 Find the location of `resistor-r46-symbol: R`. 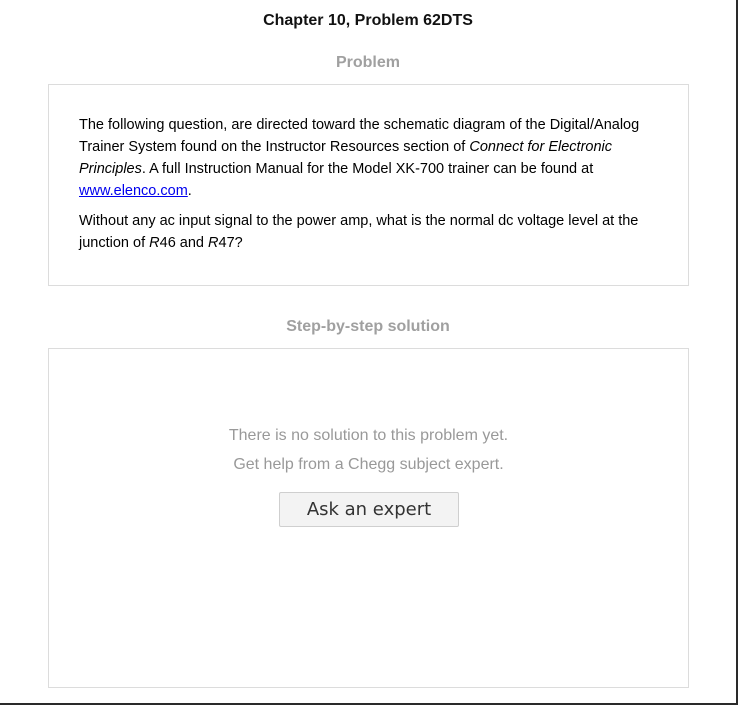

resistor-r46-symbol: R is located at coordinates (154, 243).